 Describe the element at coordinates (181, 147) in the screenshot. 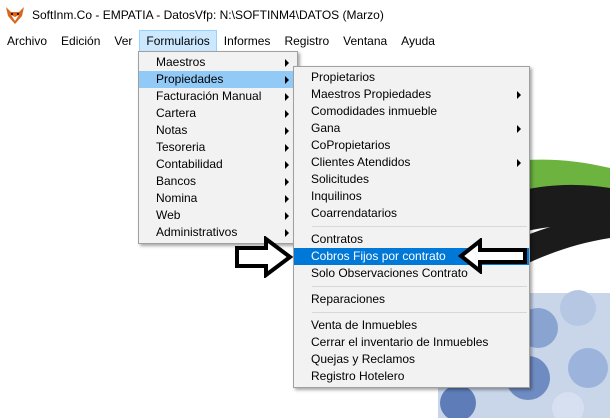

I see `menu-item-label: Tesoreria` at that location.